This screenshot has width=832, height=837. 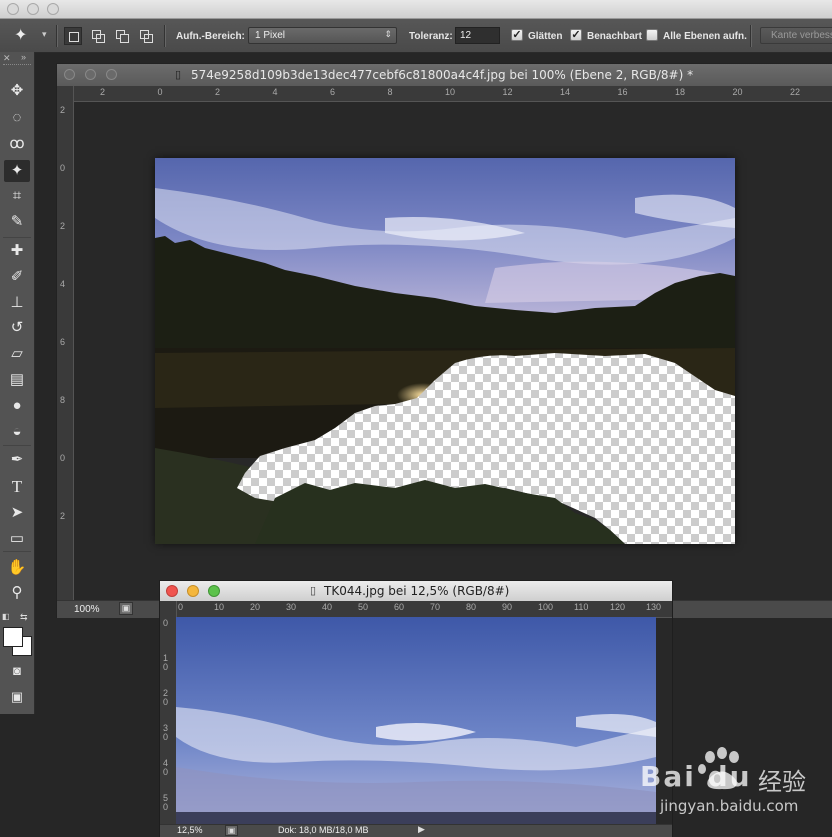 What do you see at coordinates (417, 591) in the screenshot?
I see `document2-title: TK044.jpg bei 12,5% (RGB/8#)` at bounding box center [417, 591].